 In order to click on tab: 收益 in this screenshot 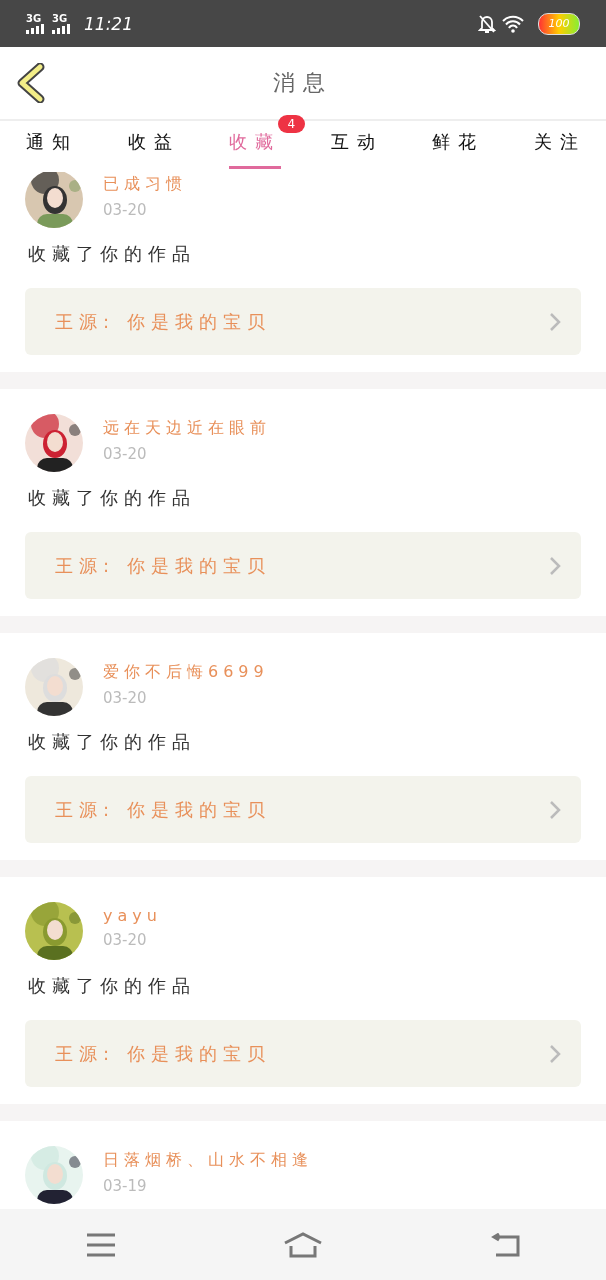, I will do `click(153, 145)`.